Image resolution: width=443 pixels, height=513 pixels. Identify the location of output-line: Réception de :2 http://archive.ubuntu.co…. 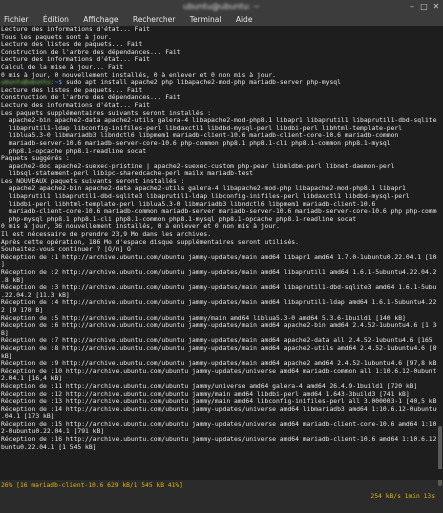
(219, 272).